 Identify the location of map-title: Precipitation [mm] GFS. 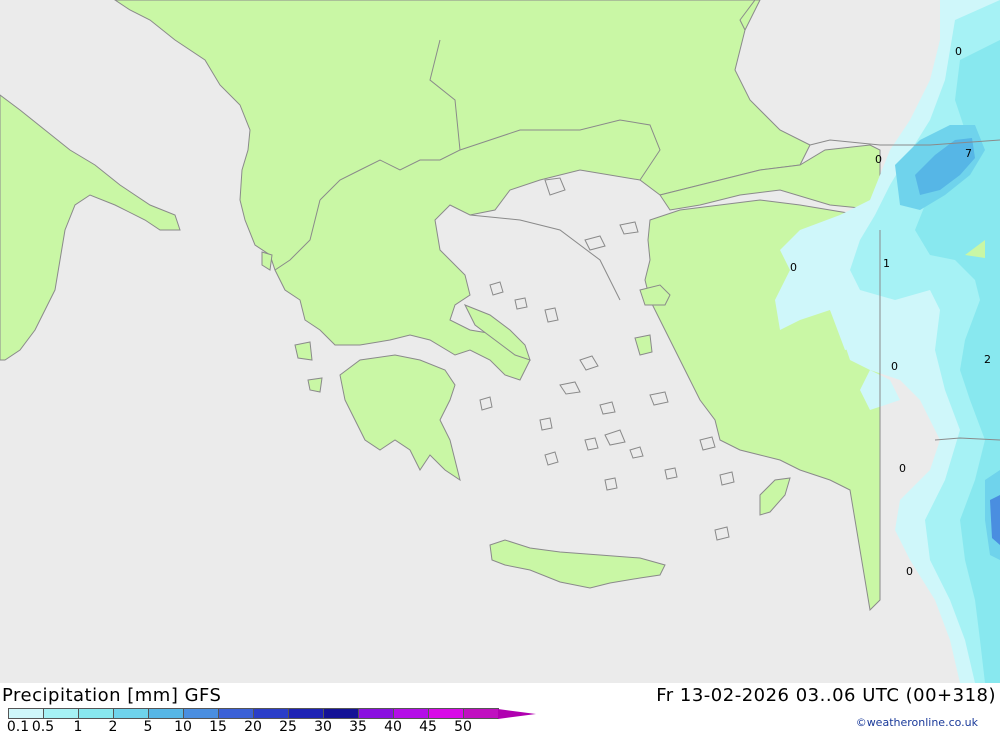
(112, 695).